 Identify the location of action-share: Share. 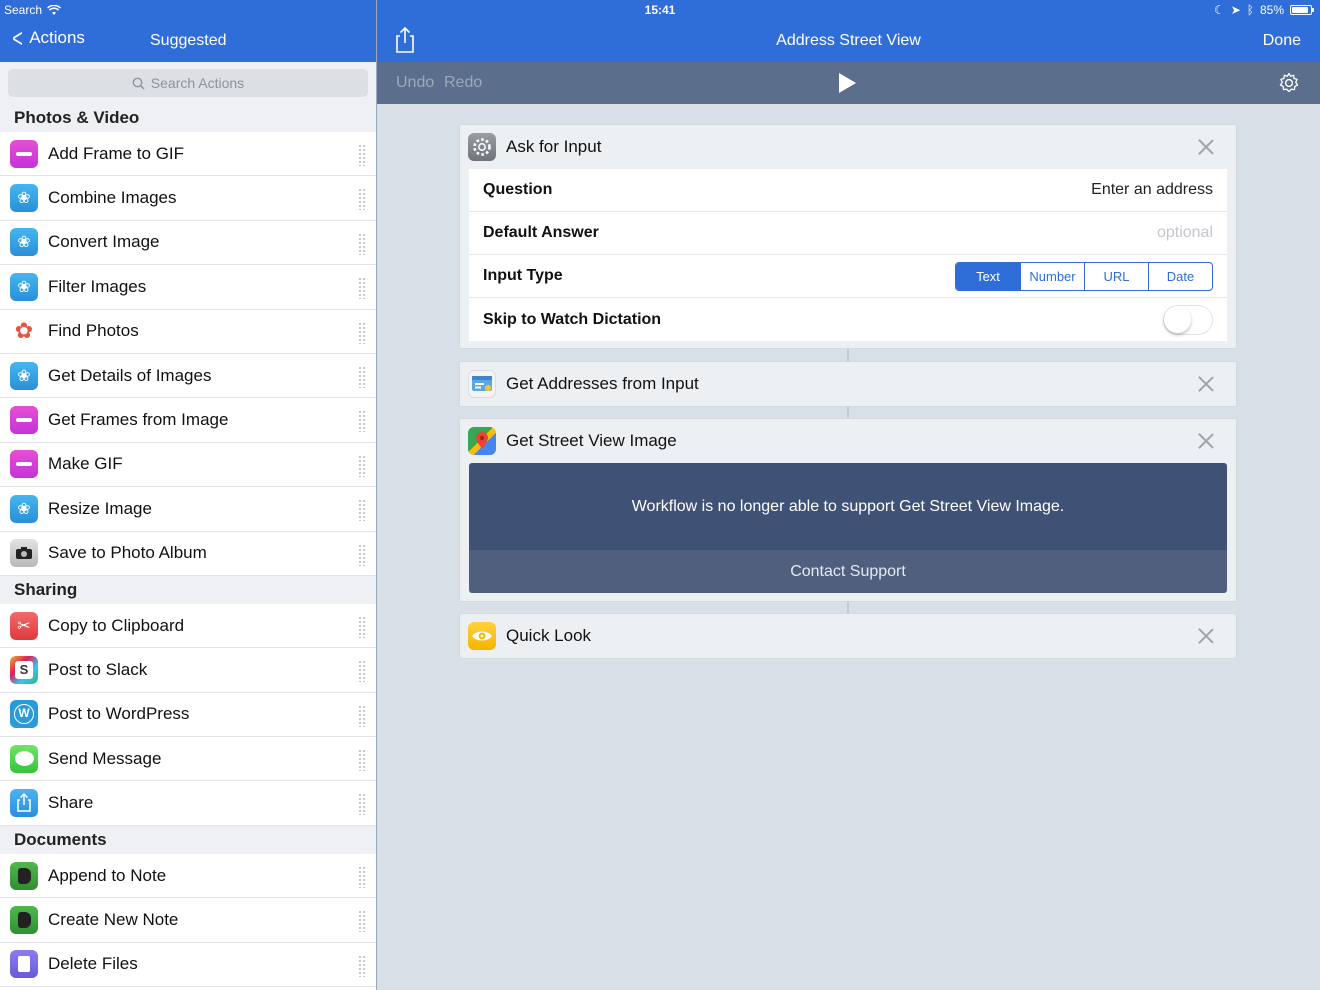
(188, 803).